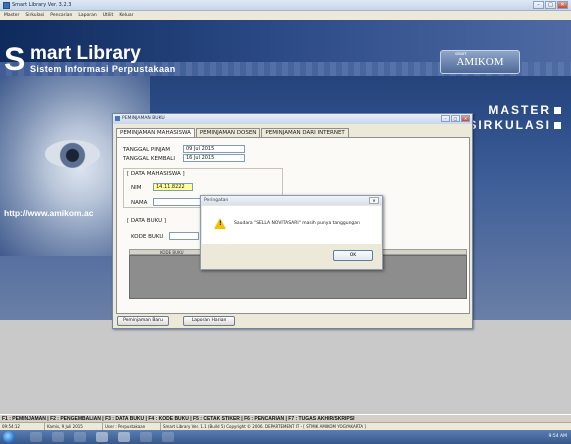  Describe the element at coordinates (173, 187) in the screenshot. I see `nim-field: 14.11.8222` at that location.